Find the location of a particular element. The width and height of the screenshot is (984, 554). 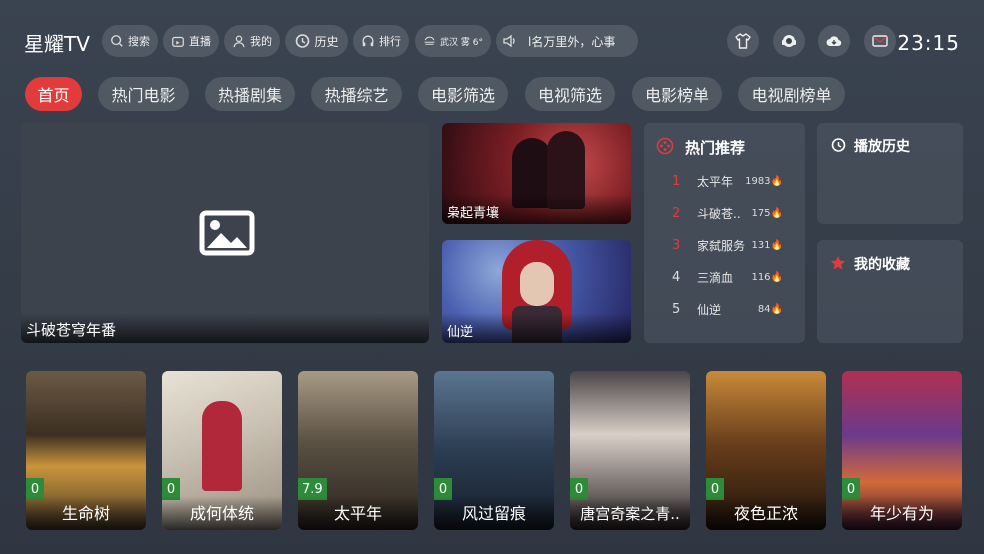

tab-tv-chart: 电视剧榜单 is located at coordinates (791, 94).